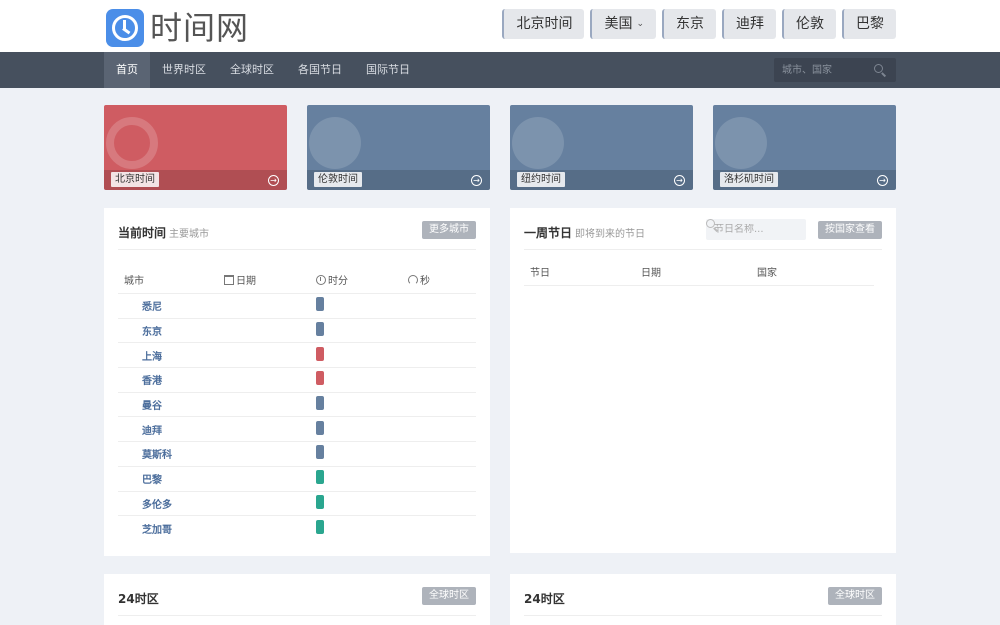  What do you see at coordinates (229, 280) in the screenshot?
I see `calendar-icon` at bounding box center [229, 280].